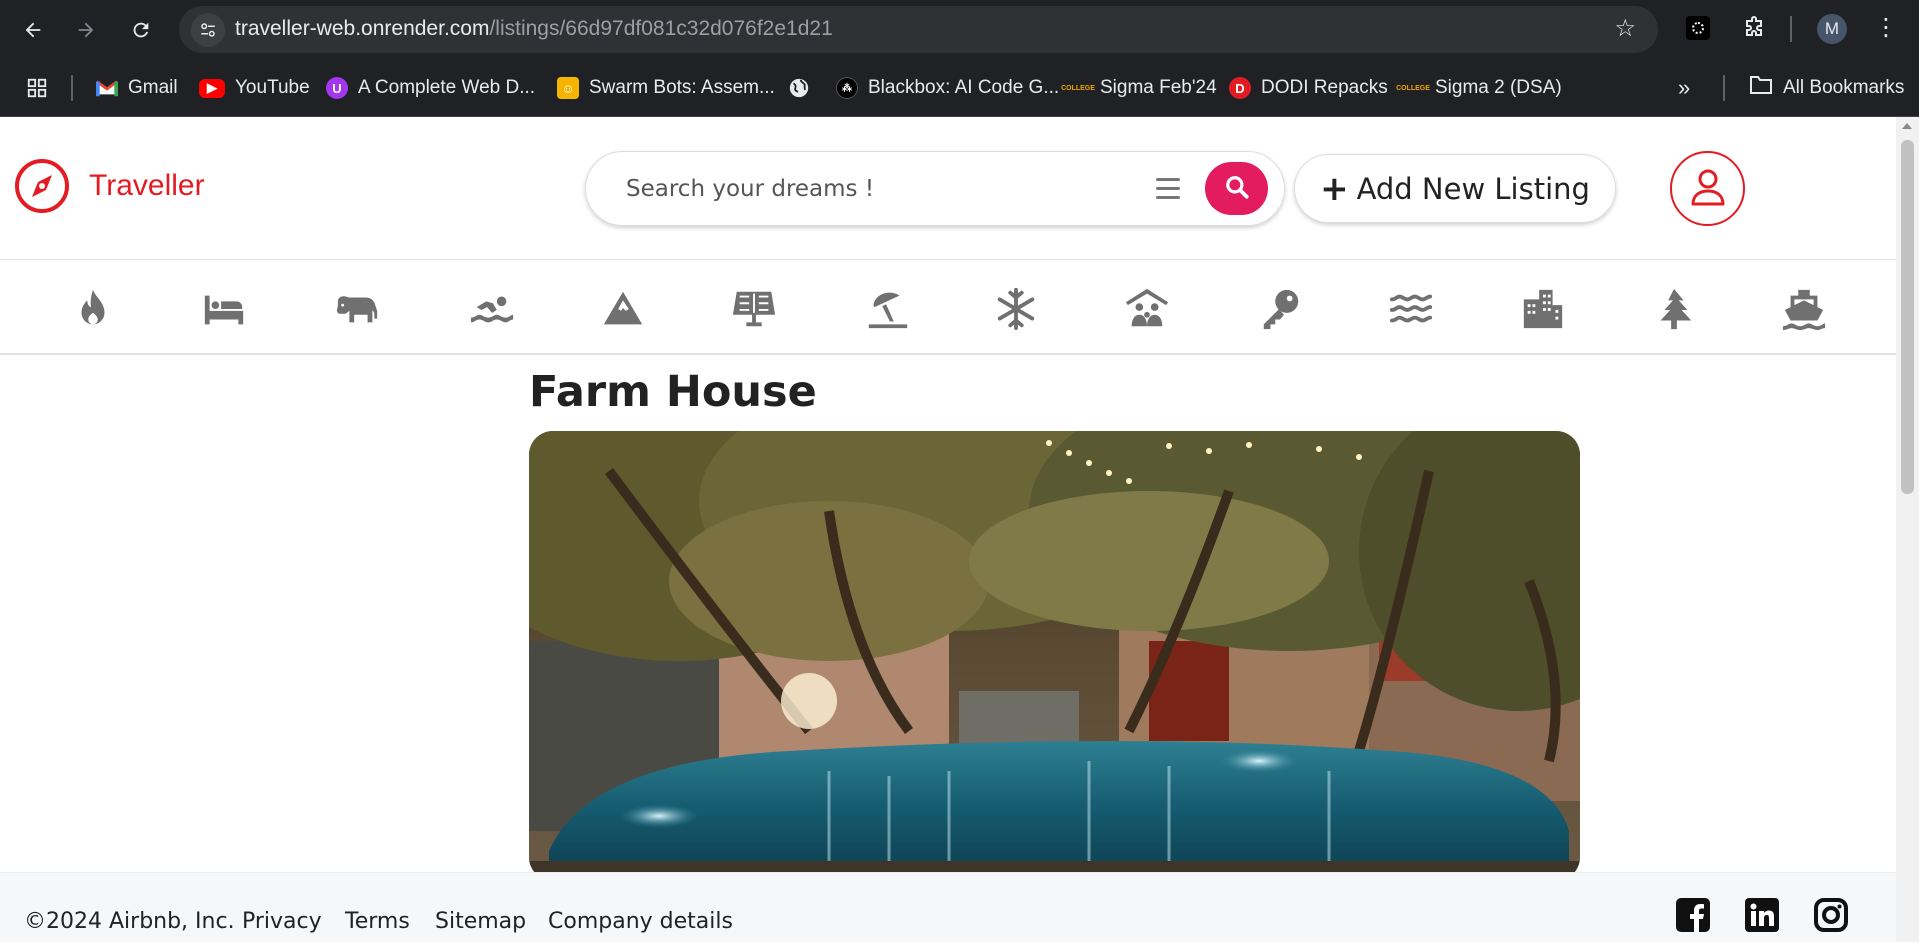  I want to click on extensions-puzzle-icon, so click(1754, 28).